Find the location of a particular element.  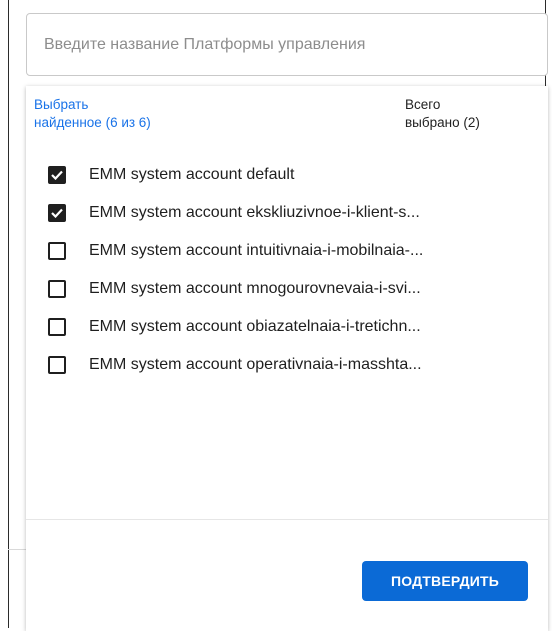

page-divider-stub is located at coordinates (17, 549).